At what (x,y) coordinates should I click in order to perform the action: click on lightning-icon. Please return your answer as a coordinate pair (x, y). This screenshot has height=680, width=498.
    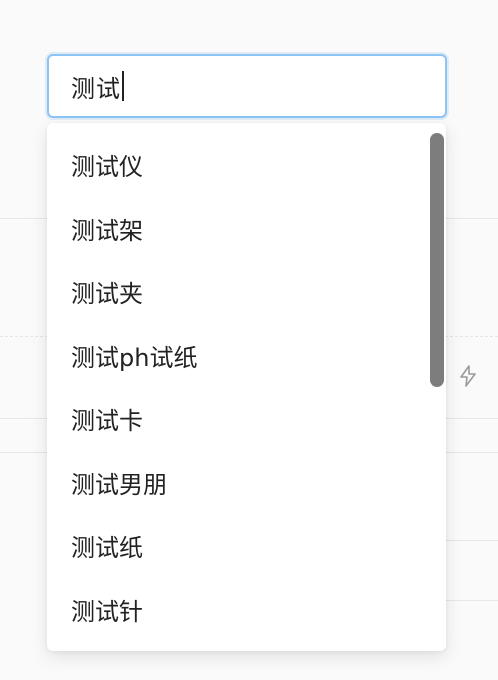
    Looking at the image, I should click on (468, 376).